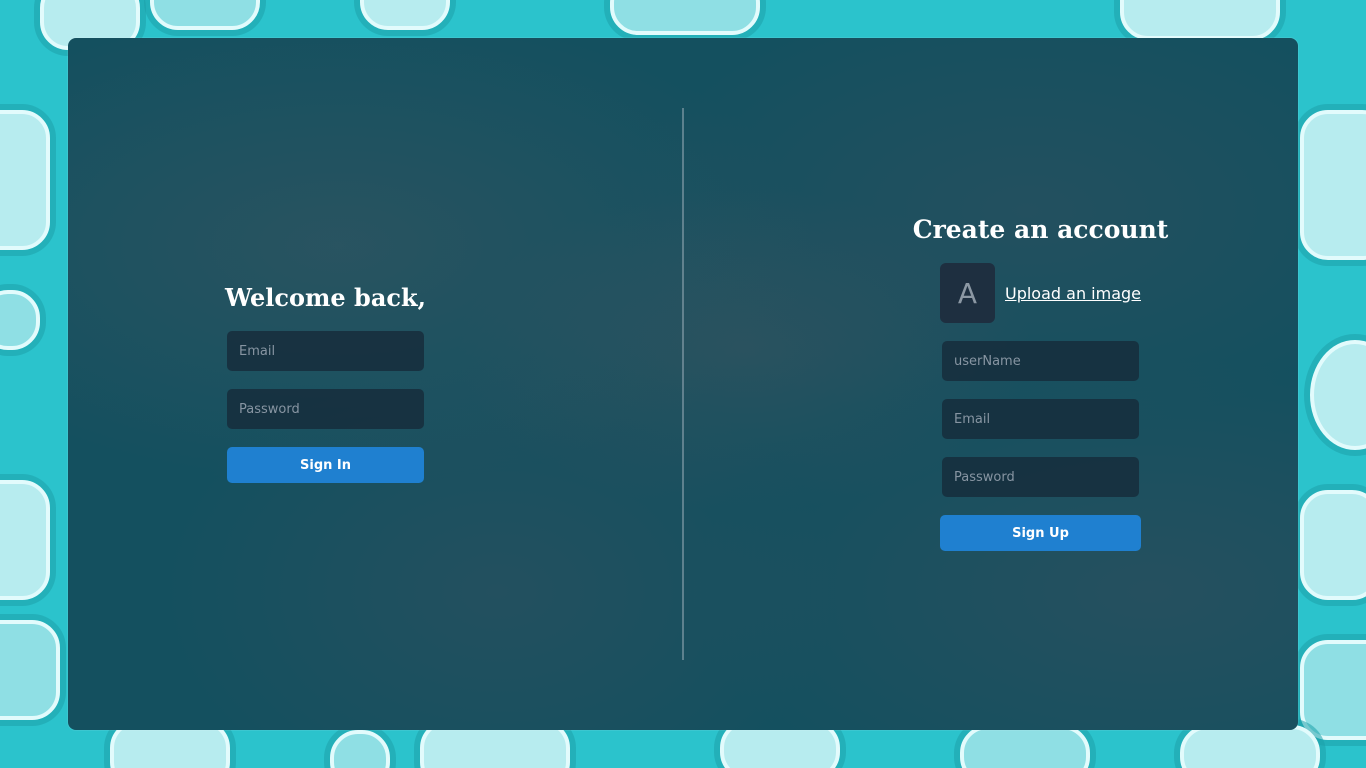  What do you see at coordinates (967, 293) in the screenshot?
I see `avatar-placeholder: A` at bounding box center [967, 293].